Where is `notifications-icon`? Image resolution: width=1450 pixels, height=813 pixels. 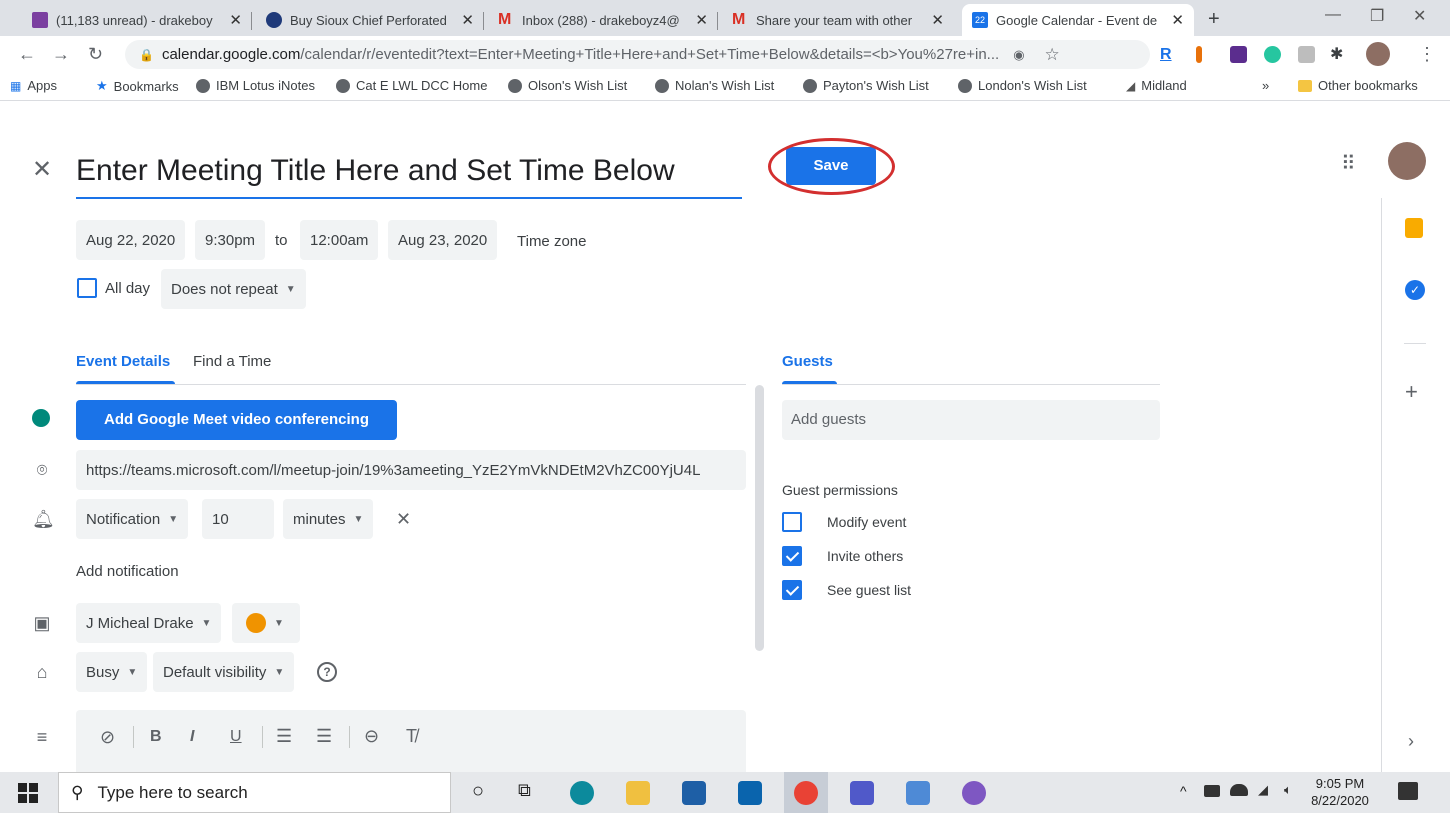 notifications-icon is located at coordinates (1408, 791).